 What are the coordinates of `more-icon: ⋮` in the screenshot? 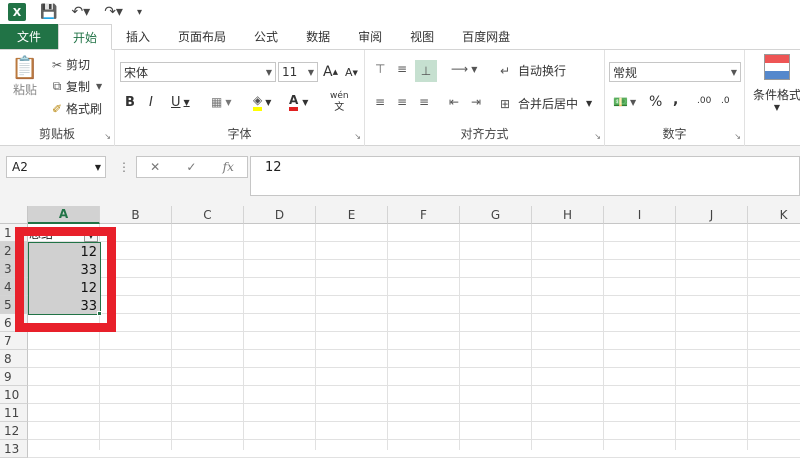 It's located at (124, 167).